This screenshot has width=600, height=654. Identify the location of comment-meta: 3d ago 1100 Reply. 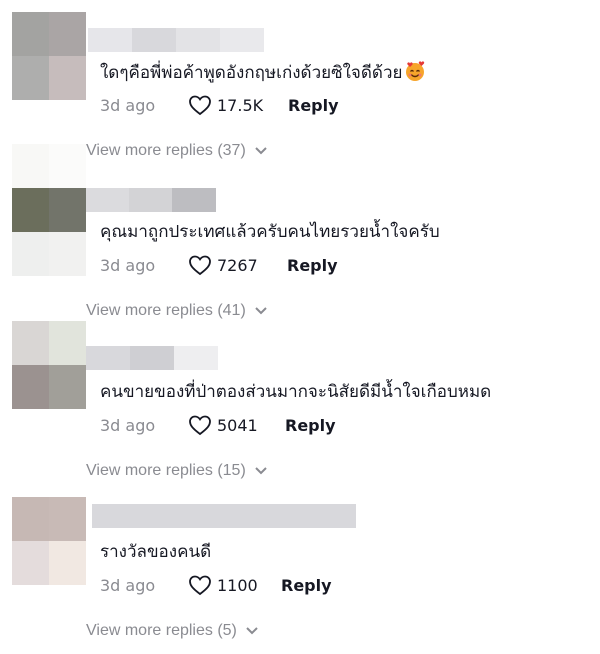
(216, 585).